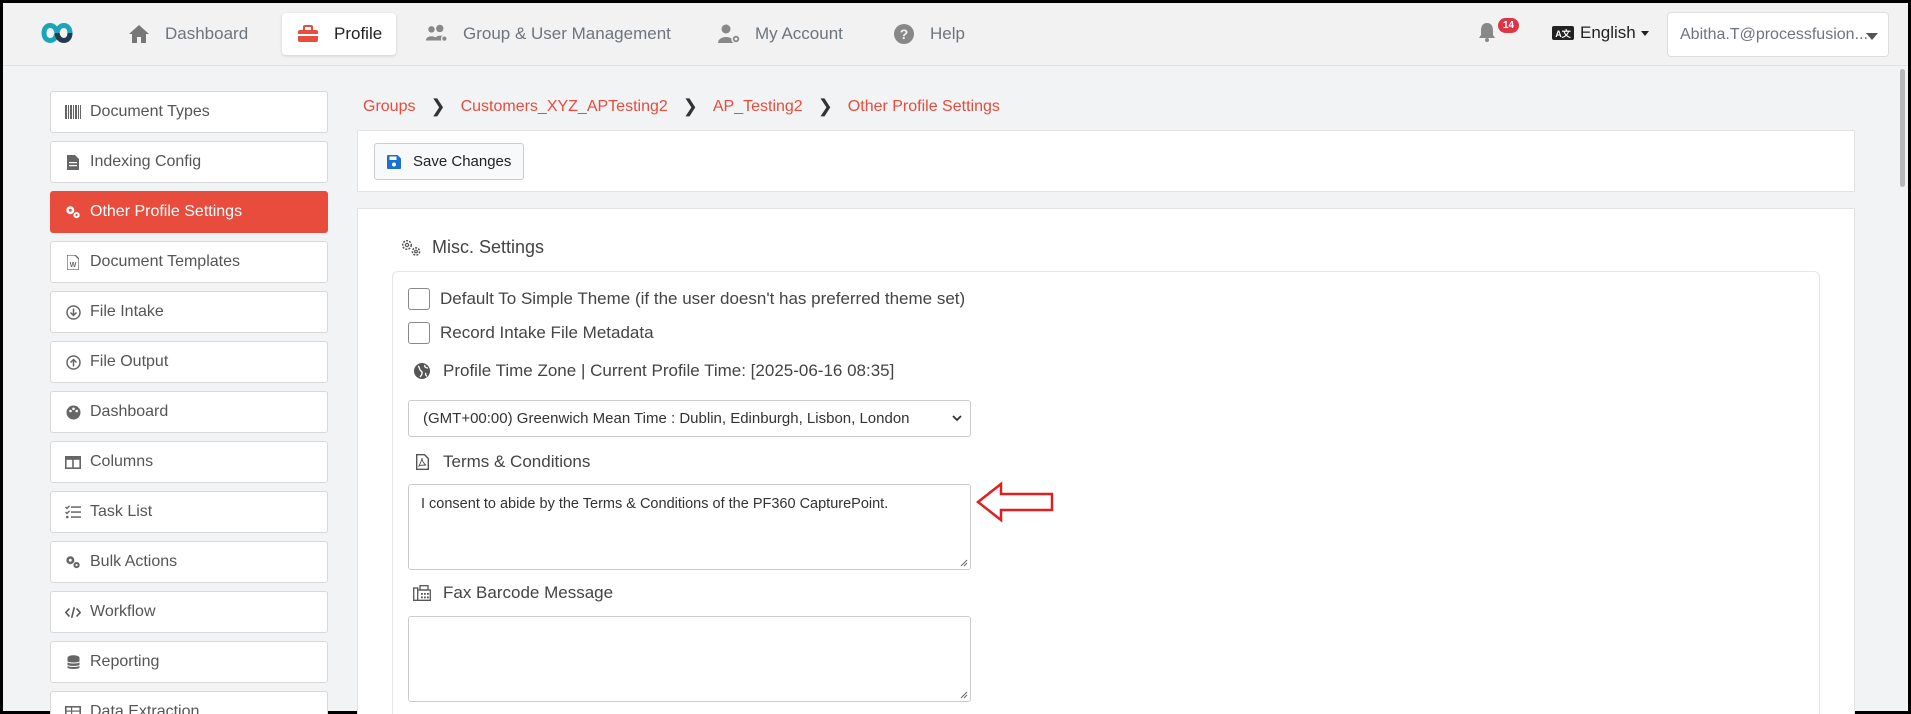 The height and width of the screenshot is (714, 1911). What do you see at coordinates (389, 107) in the screenshot?
I see `breadcrumb-groups: Groups` at bounding box center [389, 107].